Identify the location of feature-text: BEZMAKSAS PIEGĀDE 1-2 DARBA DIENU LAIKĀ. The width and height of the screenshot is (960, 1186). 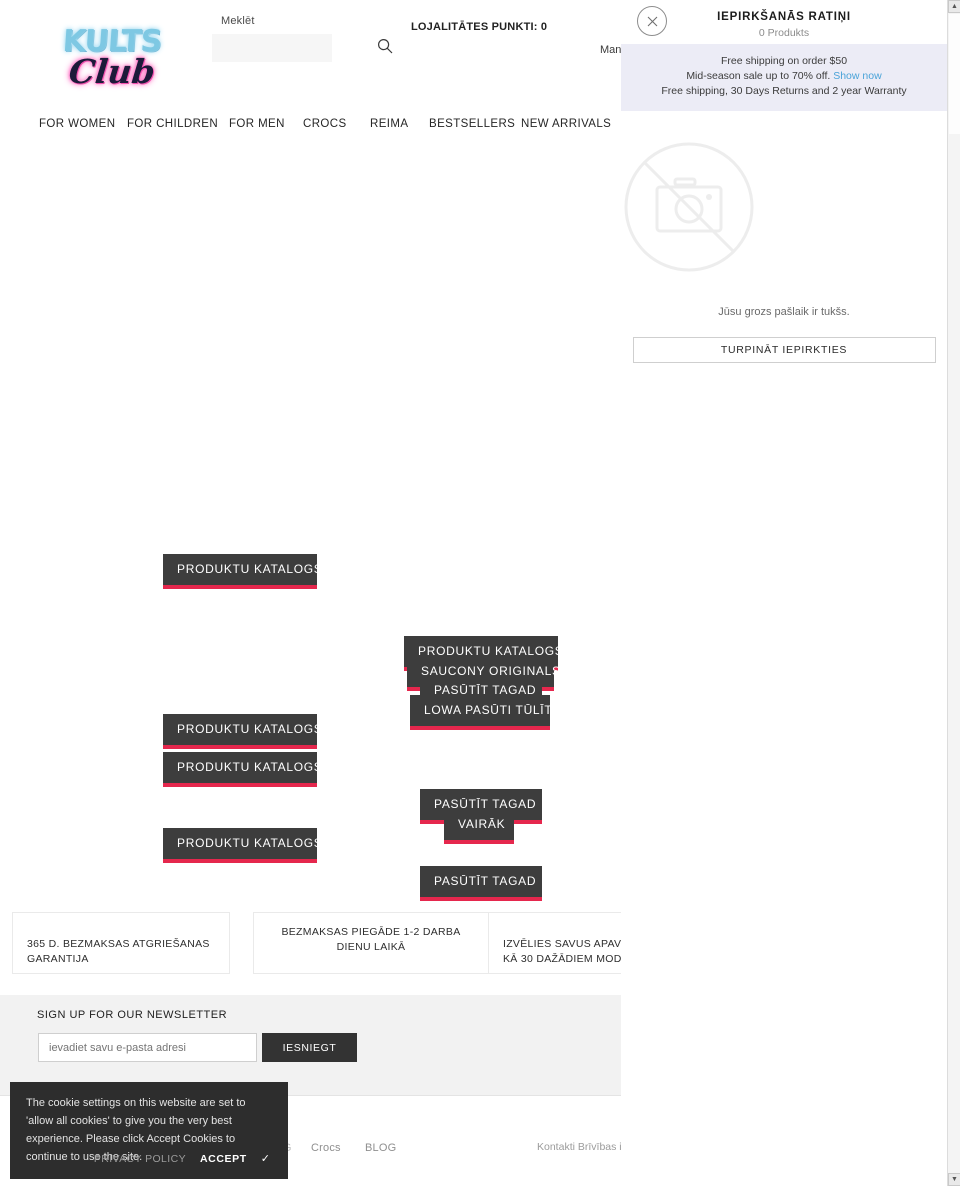
(371, 939).